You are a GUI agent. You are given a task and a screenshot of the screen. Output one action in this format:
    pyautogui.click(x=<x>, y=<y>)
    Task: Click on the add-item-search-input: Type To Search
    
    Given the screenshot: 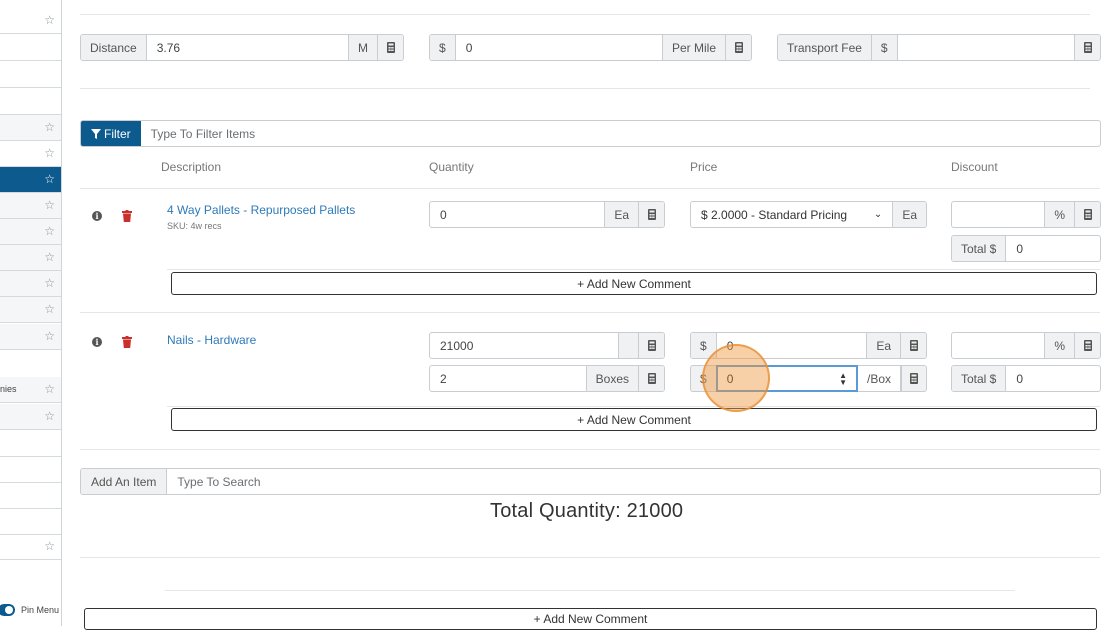 What is the action you would take?
    pyautogui.click(x=633, y=481)
    